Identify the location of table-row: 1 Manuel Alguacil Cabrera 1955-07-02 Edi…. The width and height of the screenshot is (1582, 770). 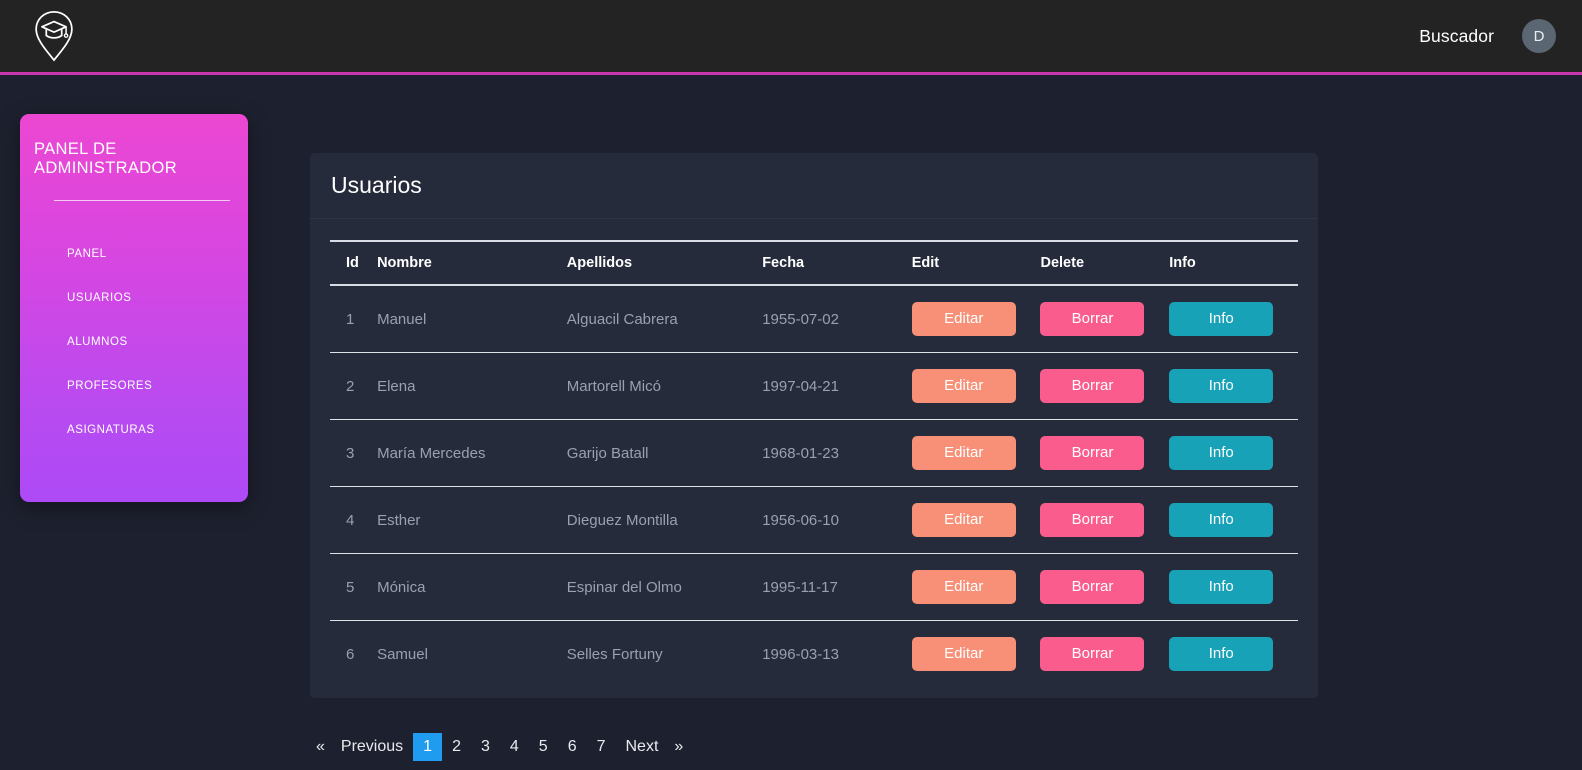
(814, 319).